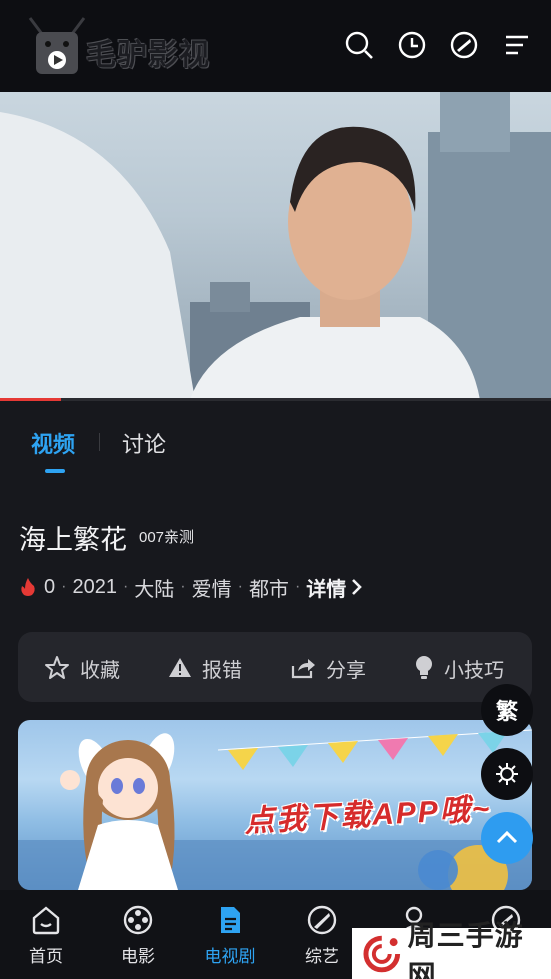 The width and height of the screenshot is (551, 979). What do you see at coordinates (303, 669) in the screenshot?
I see `share-icon` at bounding box center [303, 669].